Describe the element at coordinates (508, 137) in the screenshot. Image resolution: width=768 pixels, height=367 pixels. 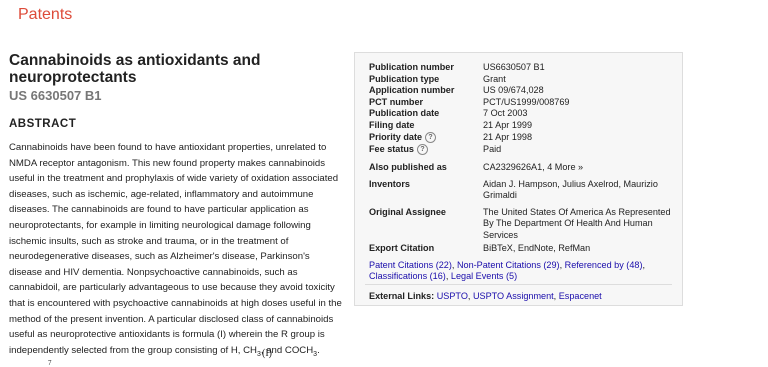
I see `priority-date-value: 21 Apr 1998` at that location.